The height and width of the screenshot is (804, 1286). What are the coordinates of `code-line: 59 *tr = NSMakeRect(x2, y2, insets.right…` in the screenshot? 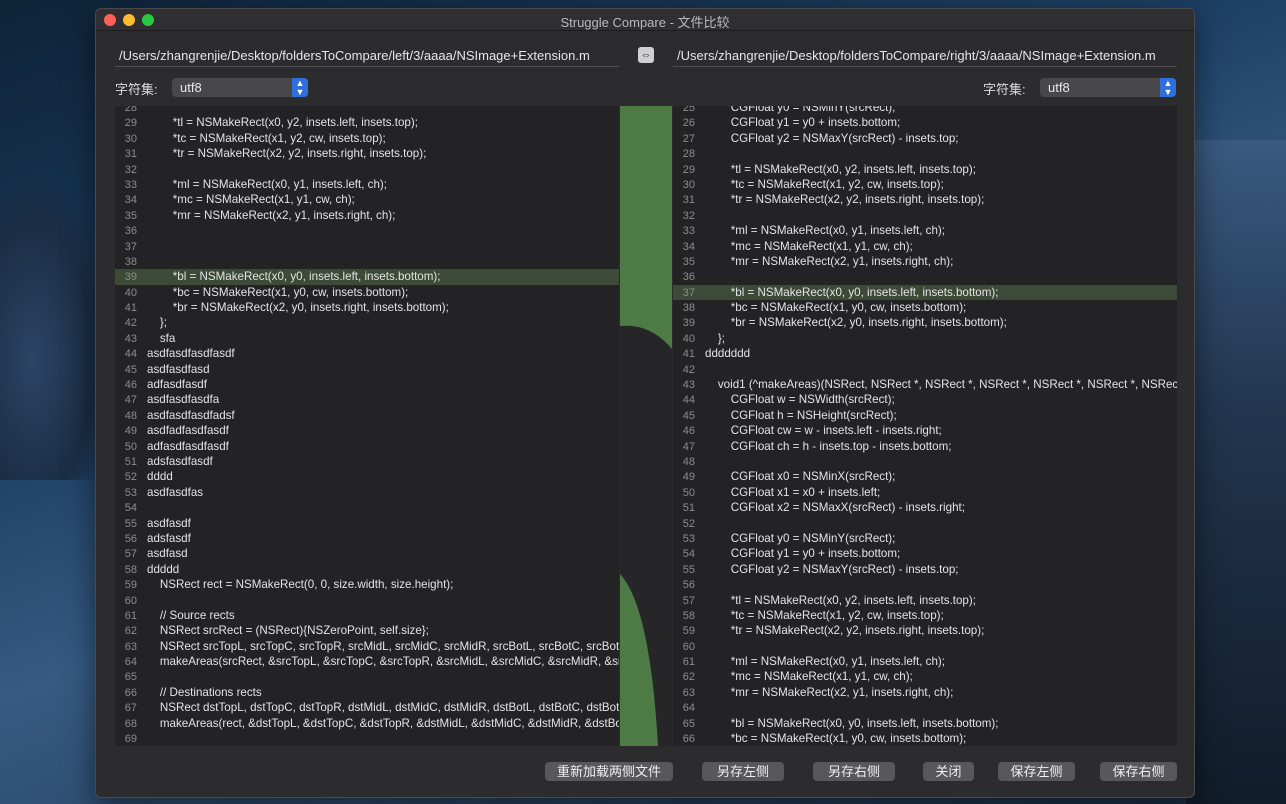 It's located at (925, 630).